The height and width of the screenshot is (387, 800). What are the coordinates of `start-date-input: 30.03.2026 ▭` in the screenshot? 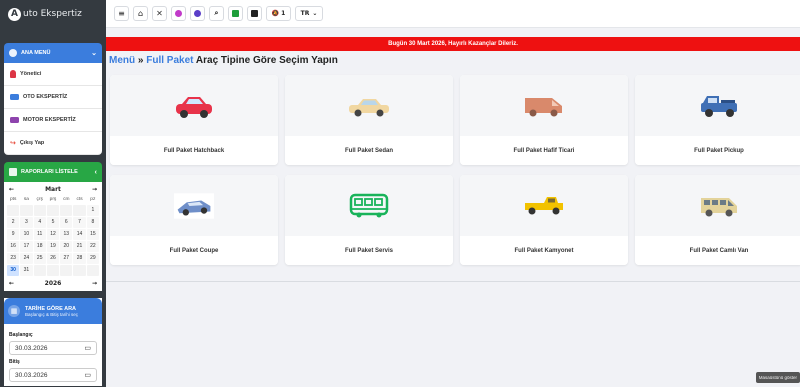 It's located at (53, 348).